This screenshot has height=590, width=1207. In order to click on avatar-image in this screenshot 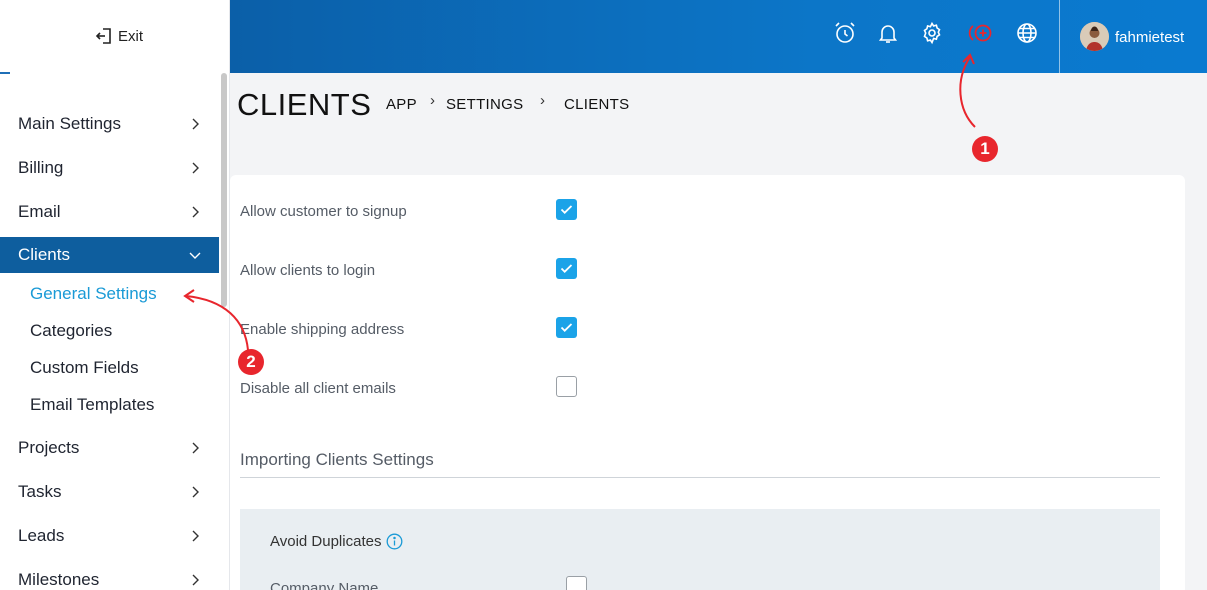, I will do `click(1094, 36)`.